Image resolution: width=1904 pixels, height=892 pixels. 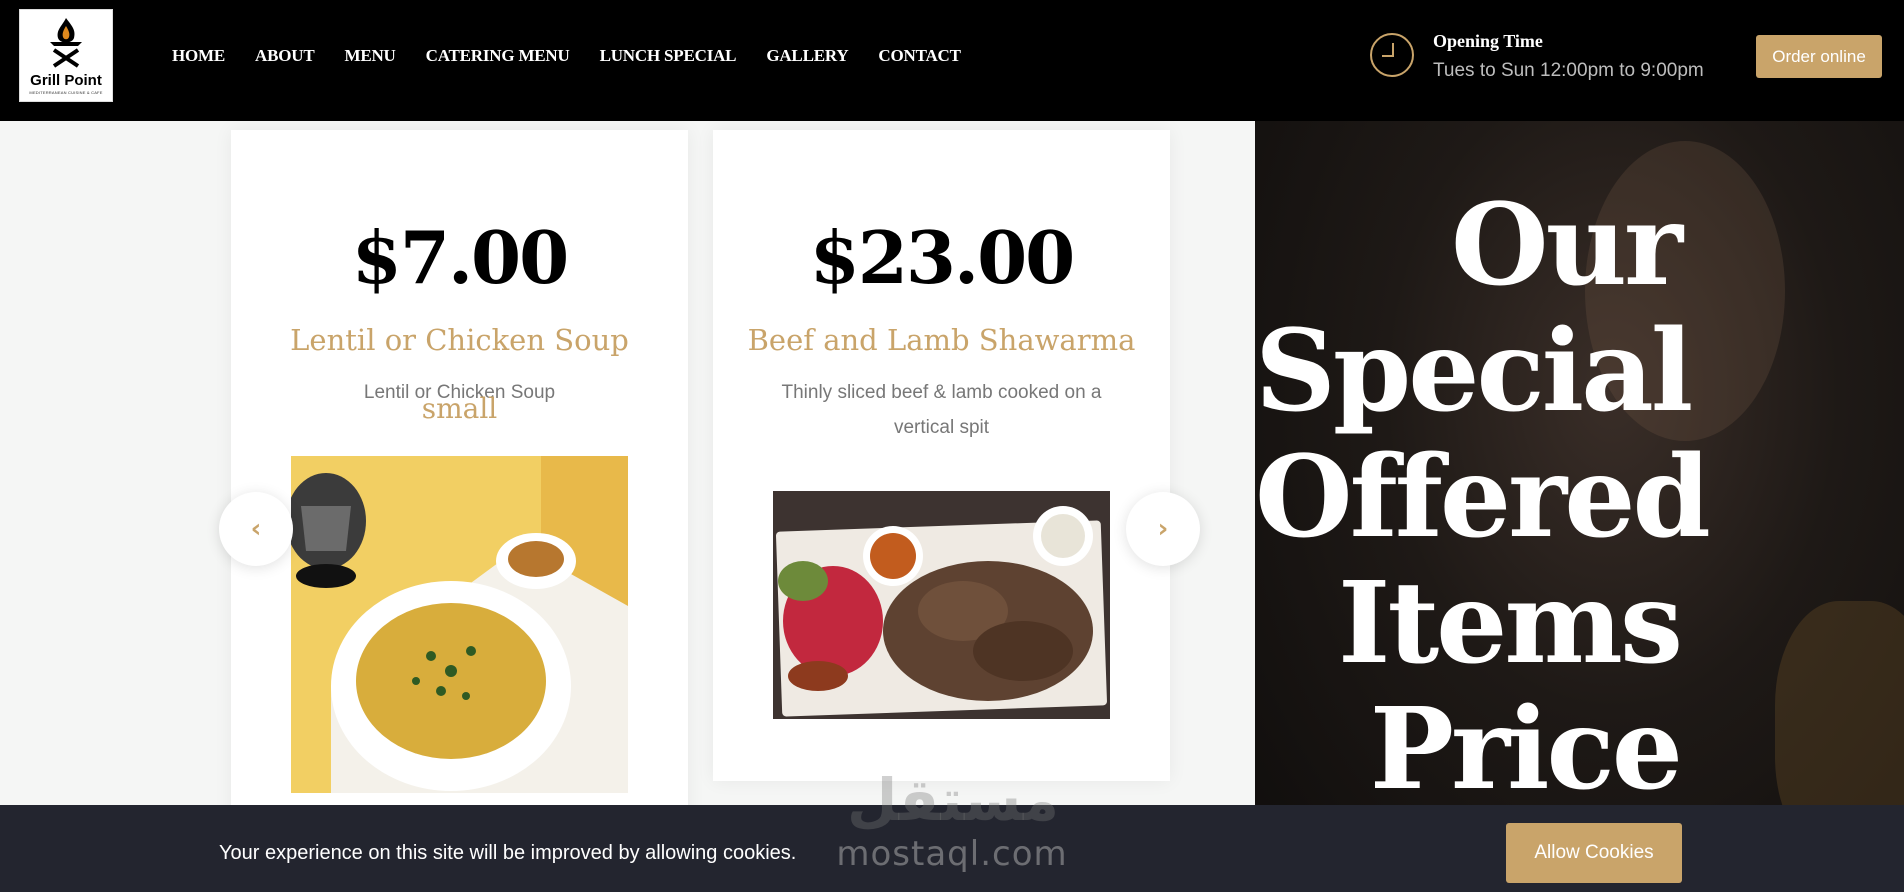 What do you see at coordinates (1594, 853) in the screenshot?
I see `allow-cookies-button: Allow Cookies` at bounding box center [1594, 853].